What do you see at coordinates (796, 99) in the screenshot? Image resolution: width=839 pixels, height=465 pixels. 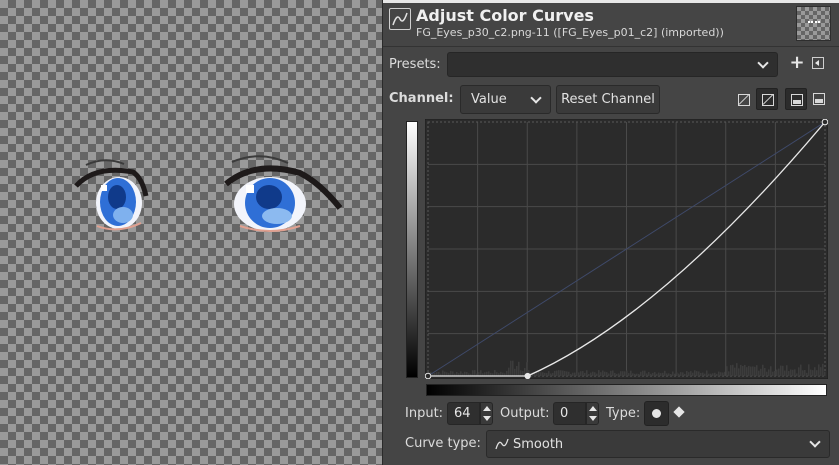 I see `histogram-linear-icon` at bounding box center [796, 99].